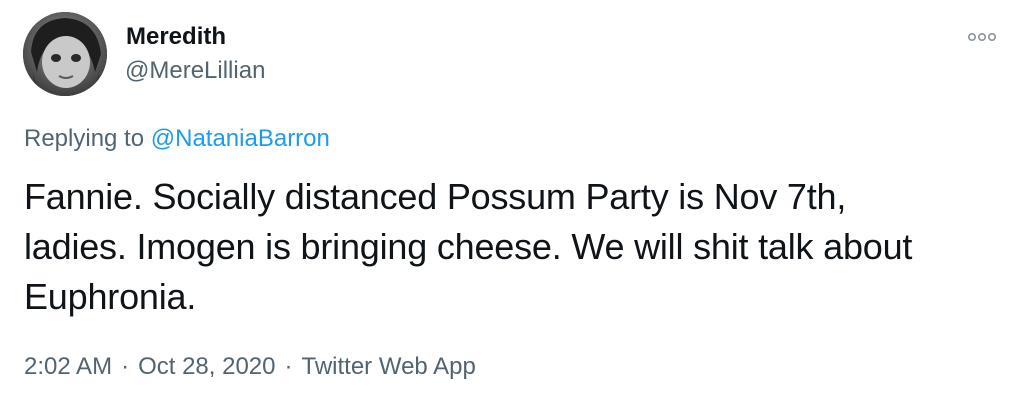  Describe the element at coordinates (389, 366) in the screenshot. I see `tweet-source: Twitter Web App` at that location.